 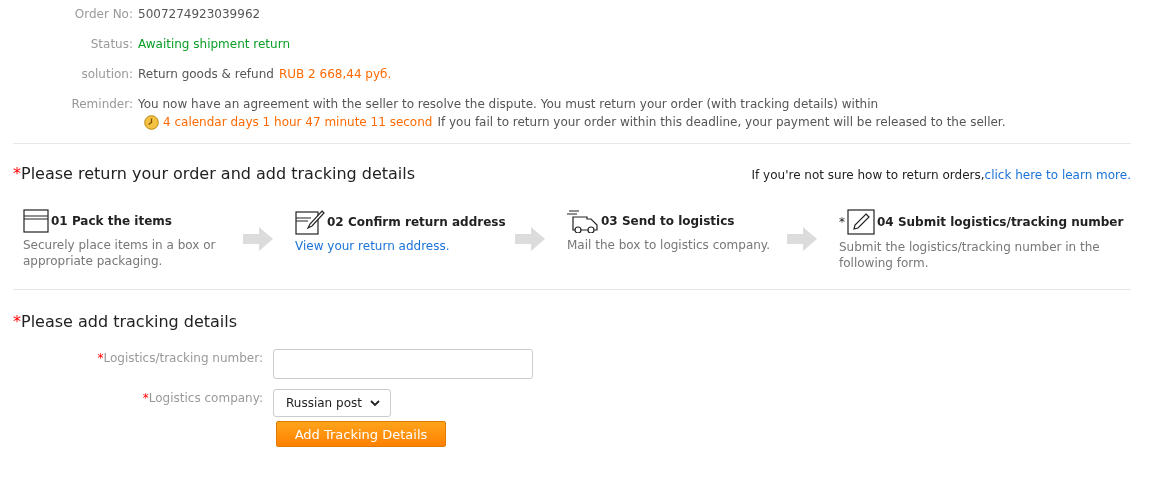 I want to click on solution-value: Return goods & refund, so click(x=206, y=74).